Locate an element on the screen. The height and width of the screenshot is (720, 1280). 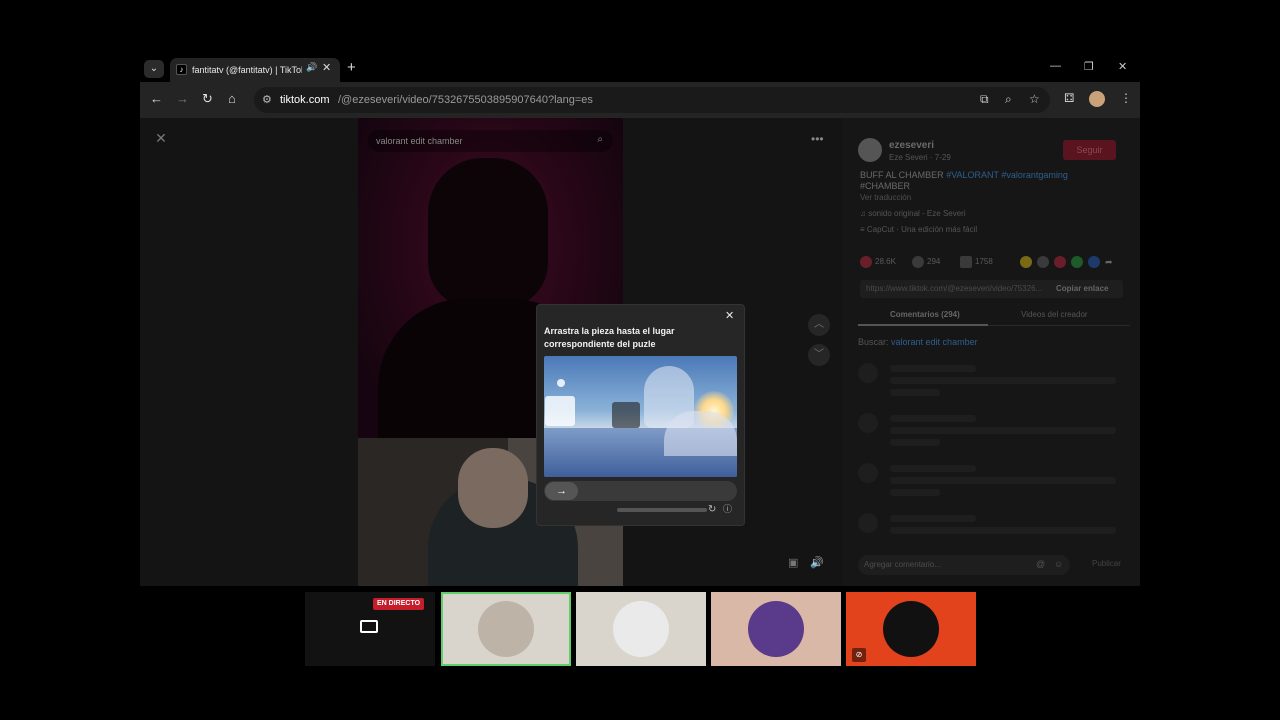
share-code-icon is located at coordinates (1043, 262).